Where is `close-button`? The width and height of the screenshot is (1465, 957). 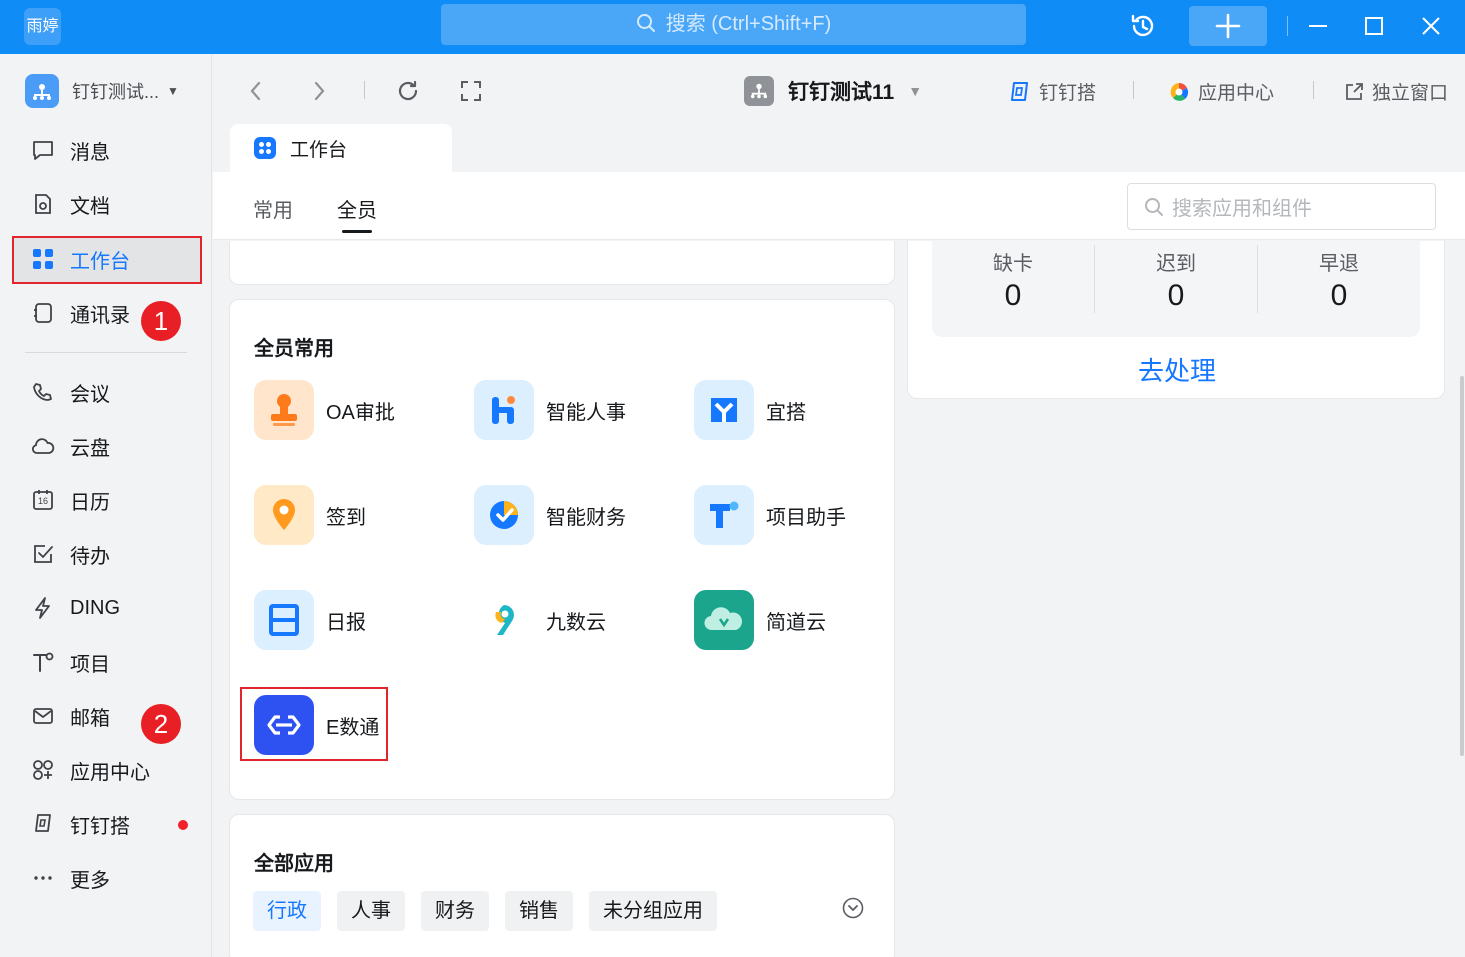
close-button is located at coordinates (1431, 26).